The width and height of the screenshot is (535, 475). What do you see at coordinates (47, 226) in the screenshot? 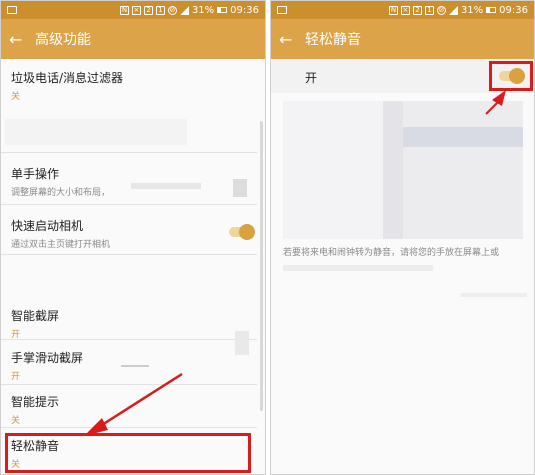
I see `setting-title: 快速启动相机` at bounding box center [47, 226].